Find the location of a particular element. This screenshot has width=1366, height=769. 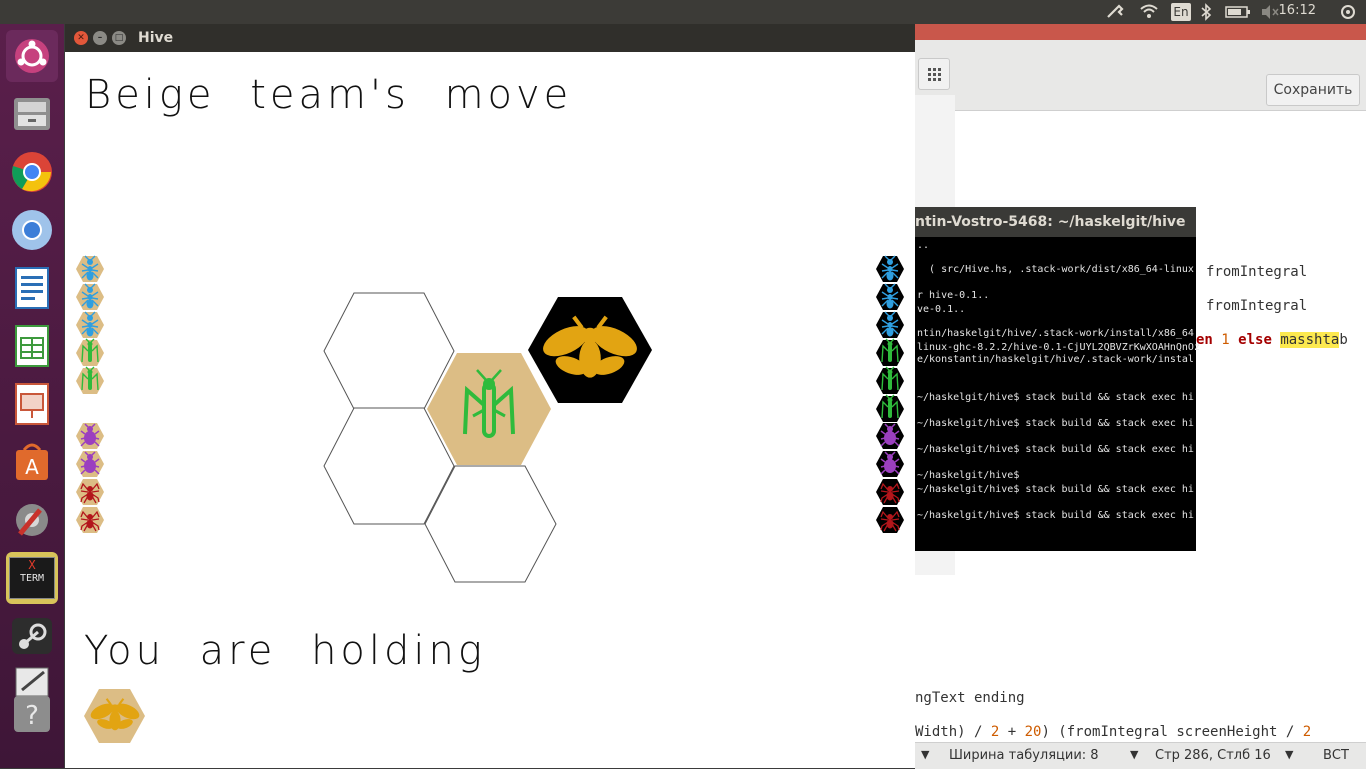

software-center-icon: A is located at coordinates (32, 462).